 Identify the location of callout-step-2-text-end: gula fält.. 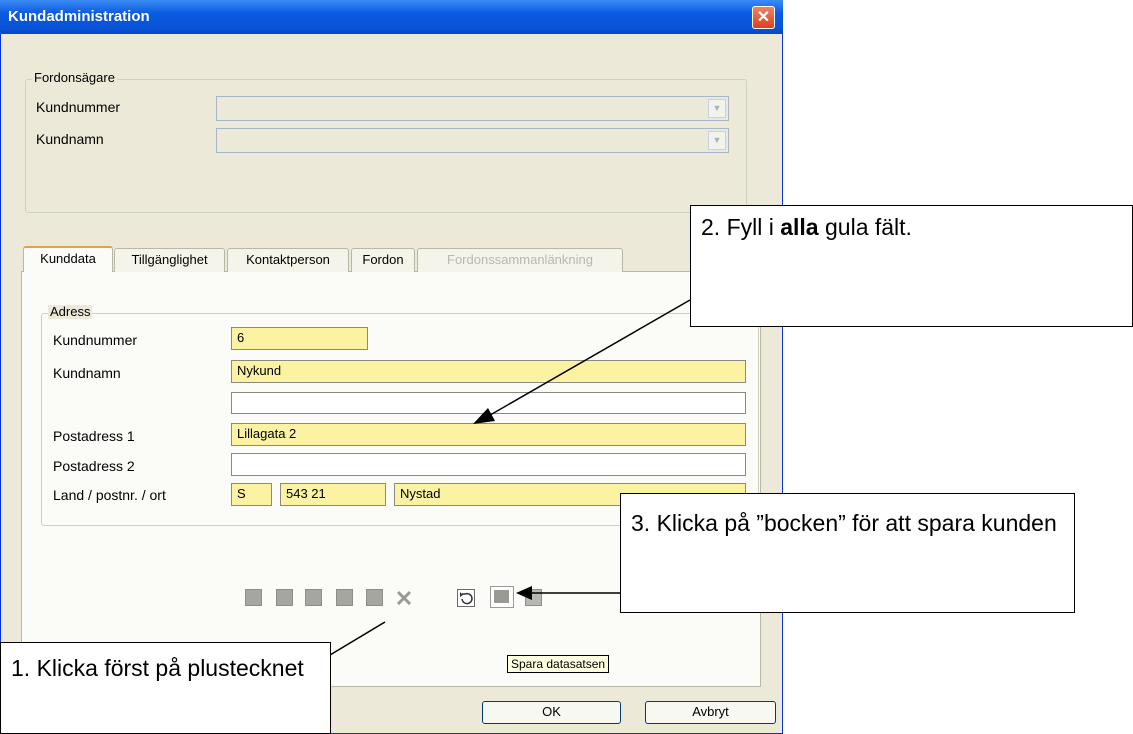
(865, 227).